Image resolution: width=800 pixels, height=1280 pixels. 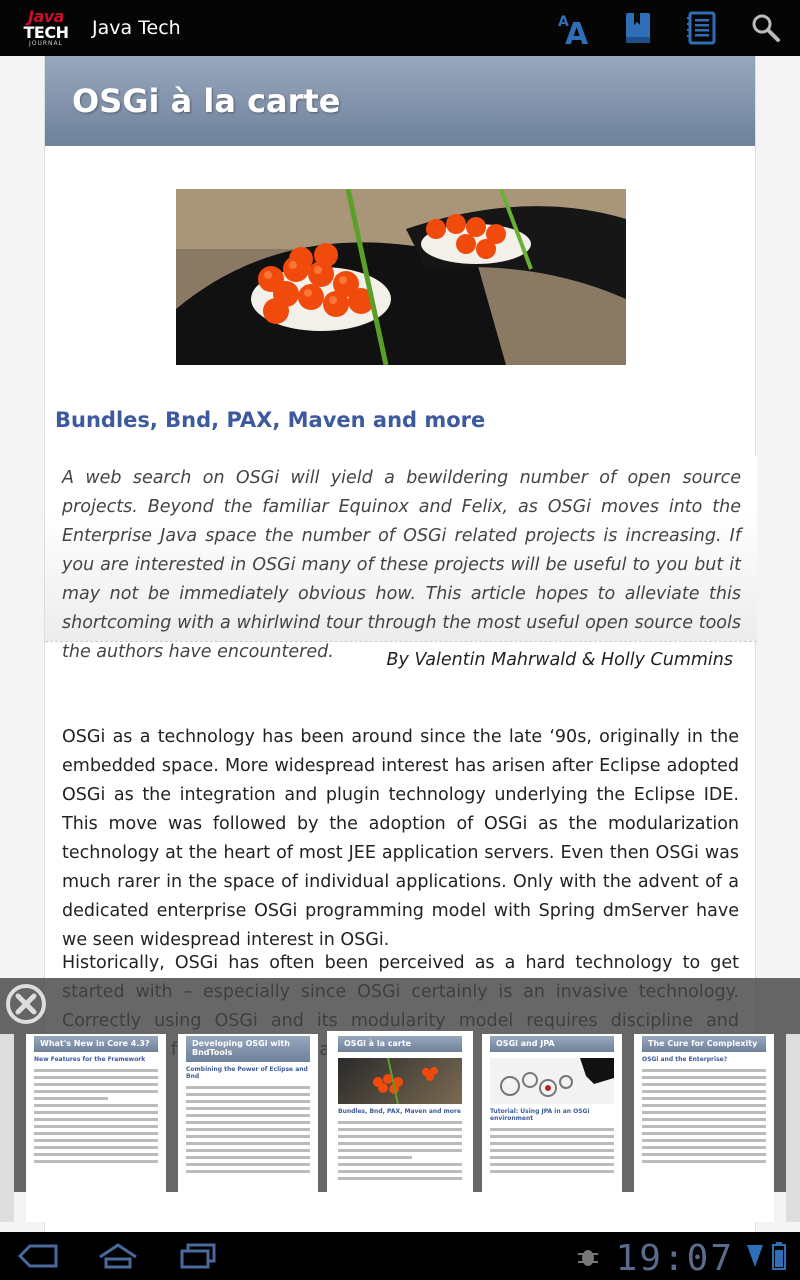 I want to click on table-of-contents-icon, so click(x=702, y=28).